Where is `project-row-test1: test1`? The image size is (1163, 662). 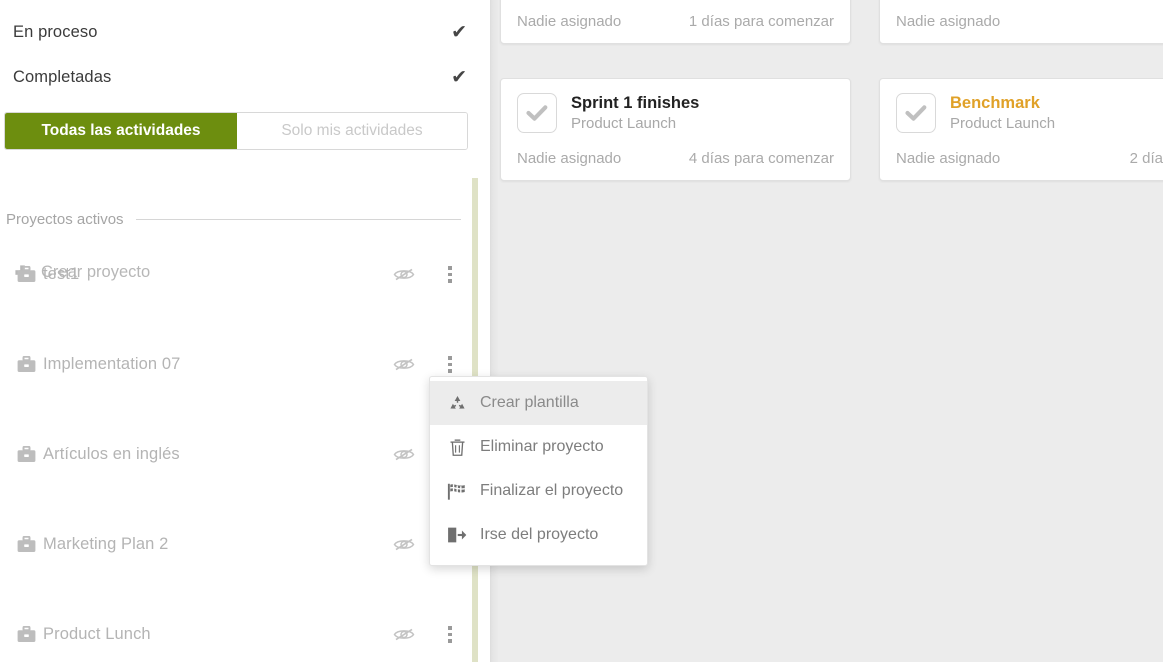 project-row-test1: test1 is located at coordinates (235, 274).